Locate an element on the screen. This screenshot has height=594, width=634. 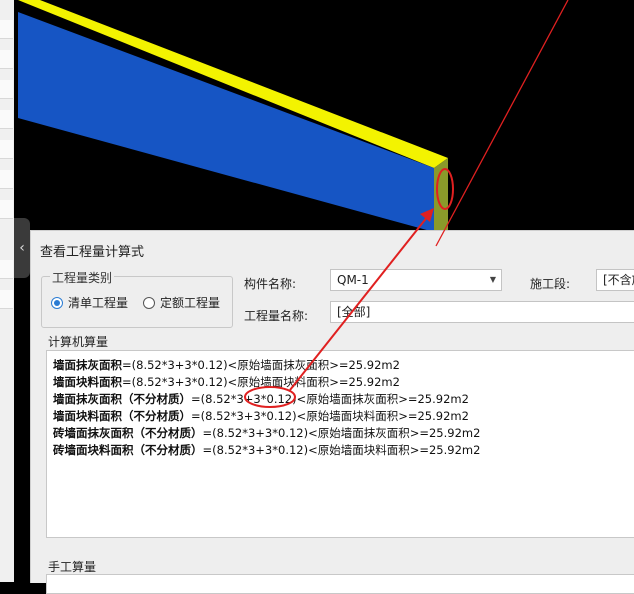
quantity-name-select: [全部] is located at coordinates (482, 312).